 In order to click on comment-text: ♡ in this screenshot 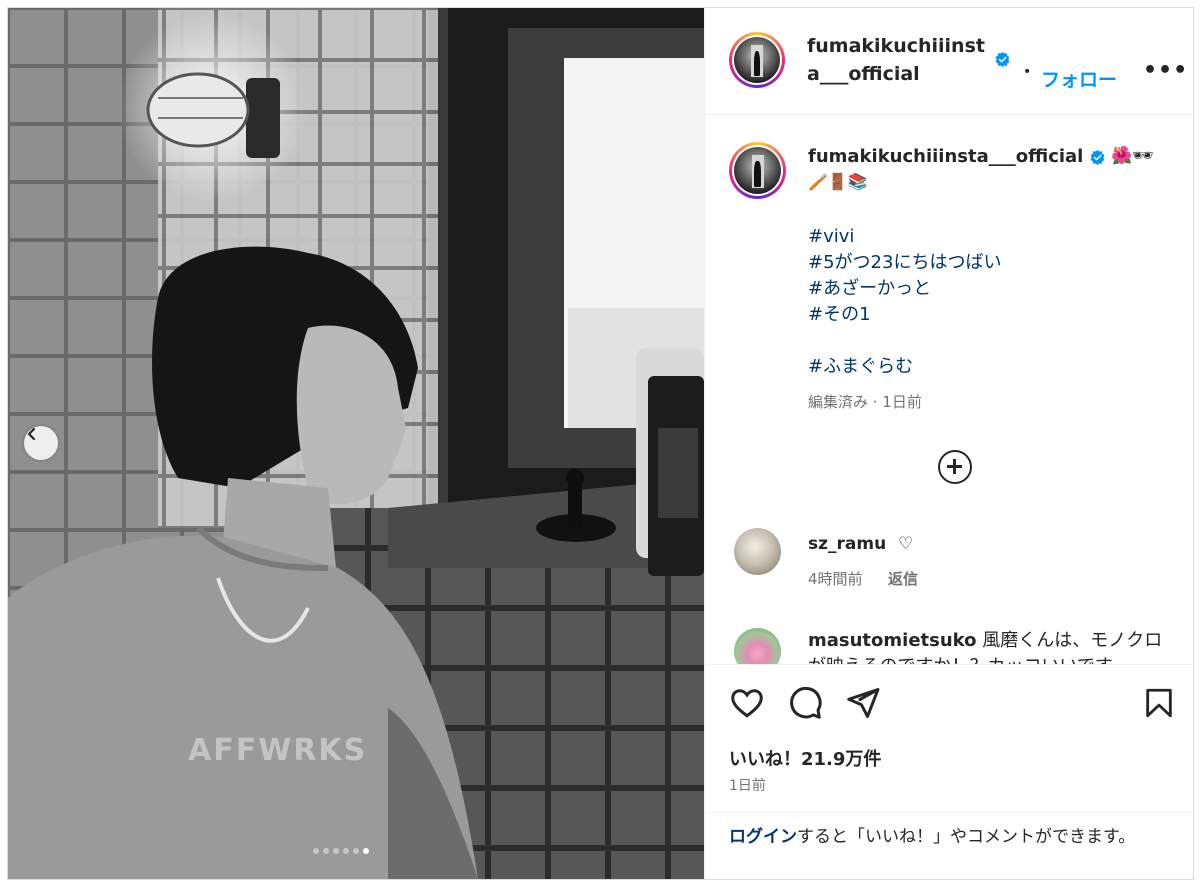, I will do `click(906, 544)`.